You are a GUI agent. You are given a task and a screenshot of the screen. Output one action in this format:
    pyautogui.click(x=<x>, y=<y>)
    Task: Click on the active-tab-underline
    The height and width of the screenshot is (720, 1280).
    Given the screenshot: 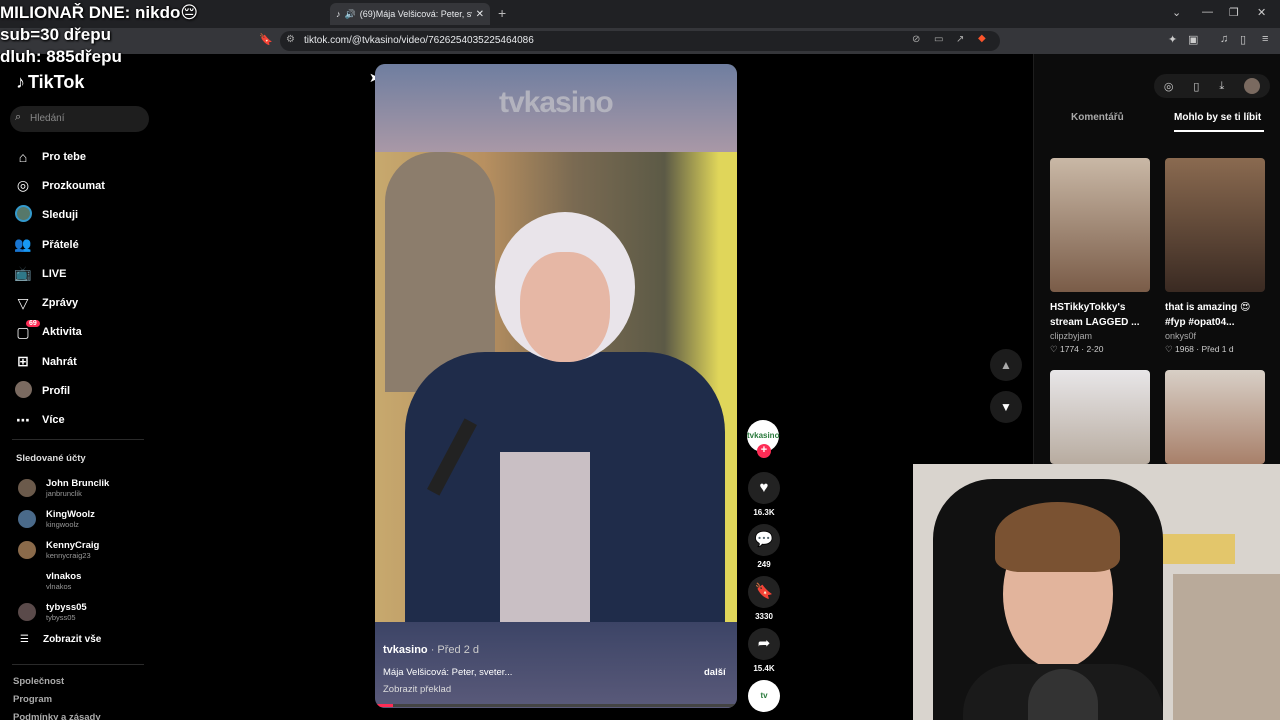 What is the action you would take?
    pyautogui.click(x=1219, y=131)
    